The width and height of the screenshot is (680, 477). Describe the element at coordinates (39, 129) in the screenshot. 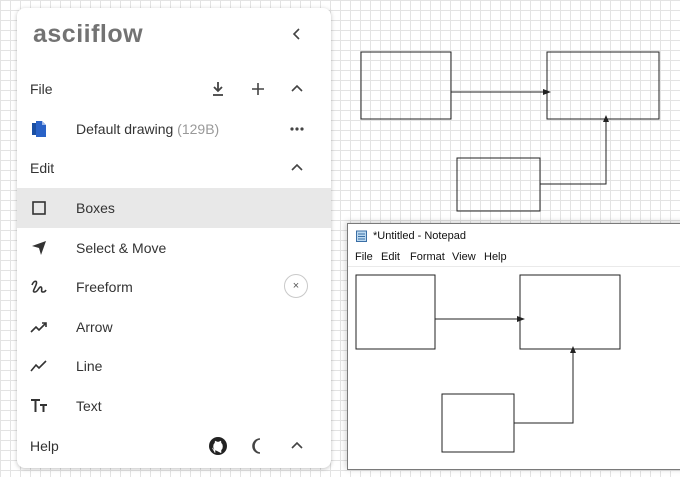

I see `file-copy-icon` at that location.